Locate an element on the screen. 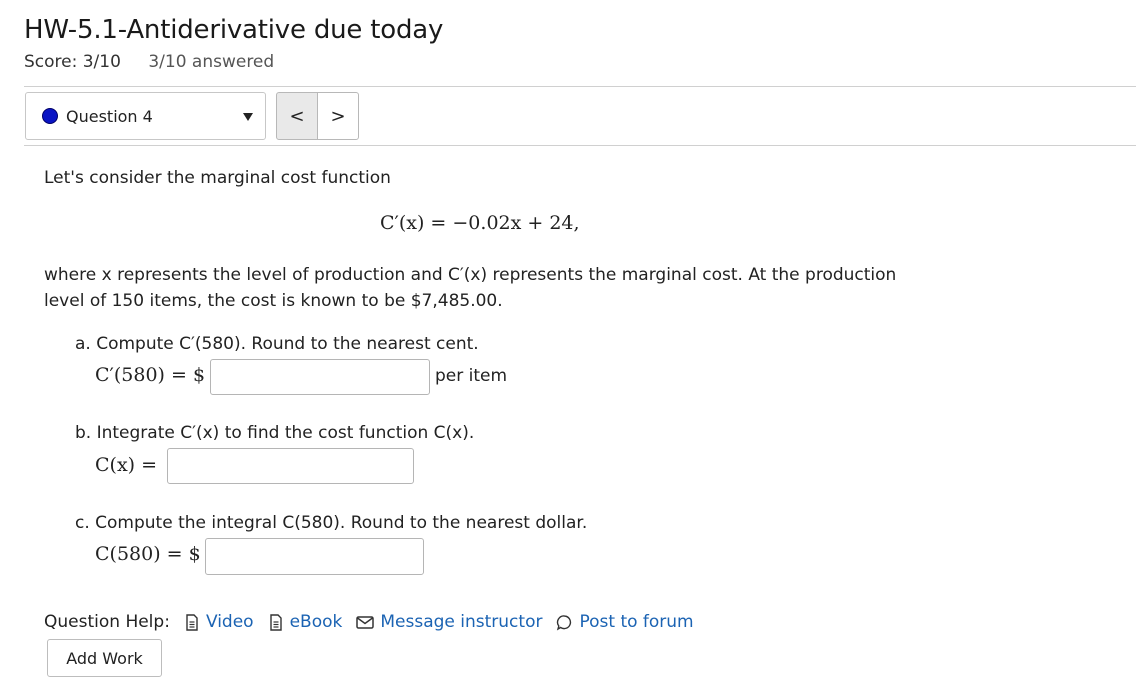 The height and width of the screenshot is (691, 1136). message-instructor-label: Message instructor is located at coordinates (461, 622).